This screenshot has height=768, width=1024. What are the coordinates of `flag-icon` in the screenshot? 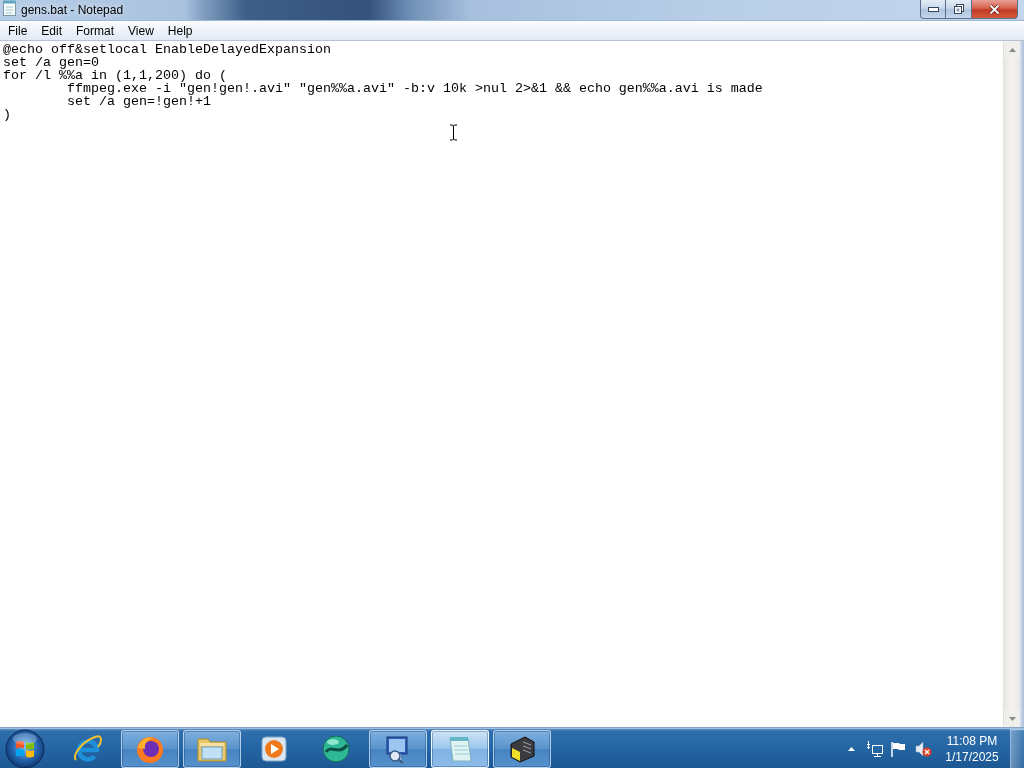 It's located at (898, 748).